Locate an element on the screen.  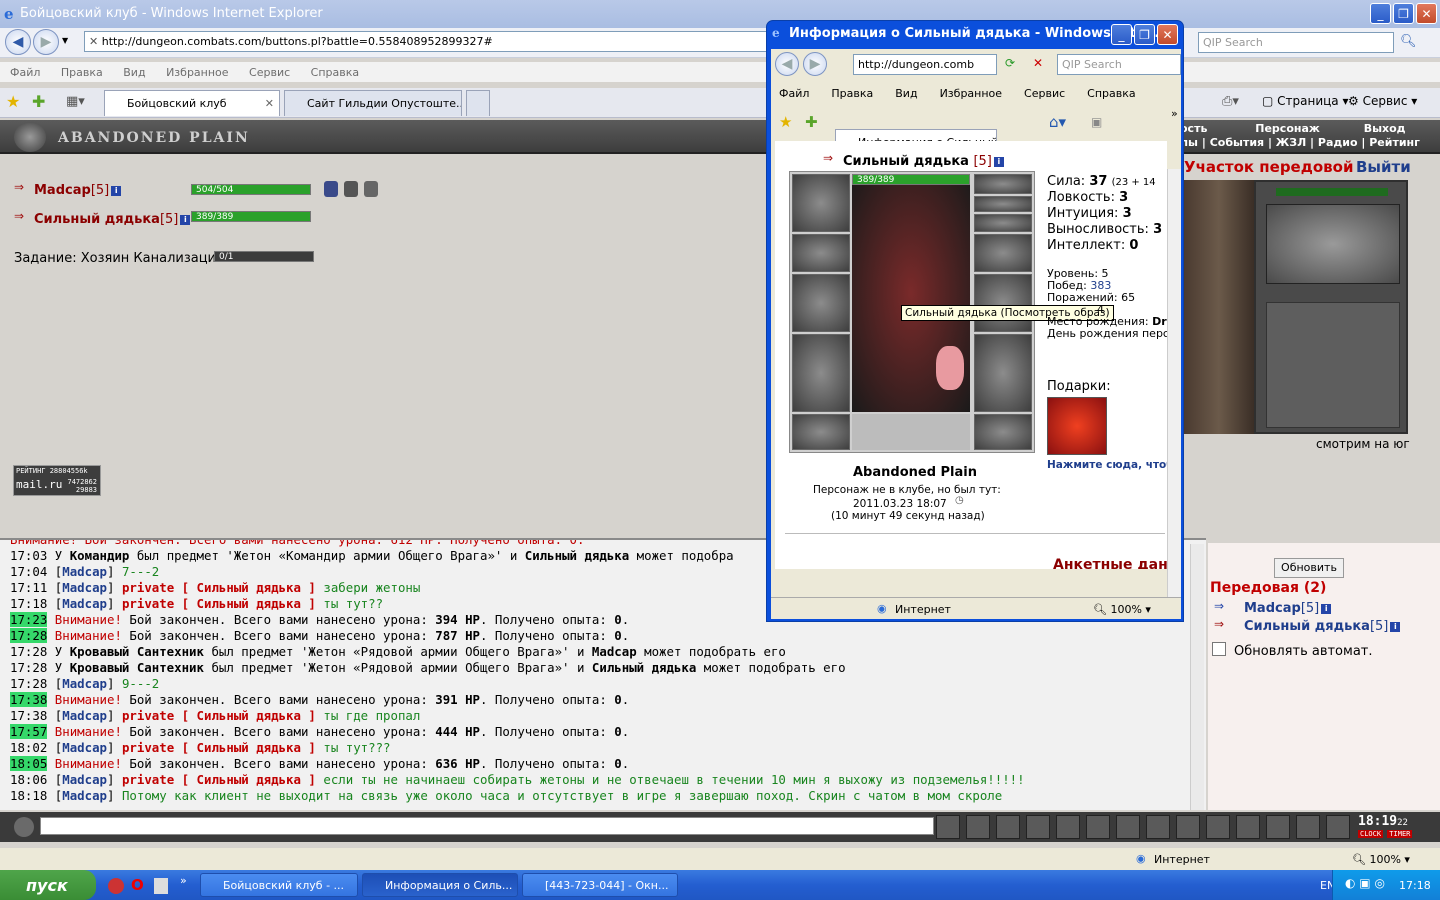
minimize-button: _ is located at coordinates (1380, 13).